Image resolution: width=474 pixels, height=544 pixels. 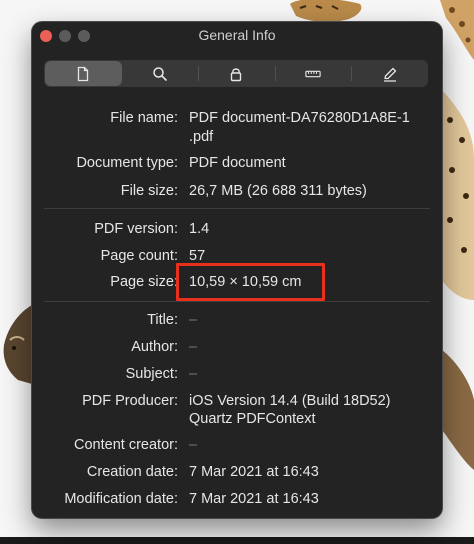 What do you see at coordinates (149, 191) in the screenshot?
I see `file-size-label: File size:` at bounding box center [149, 191].